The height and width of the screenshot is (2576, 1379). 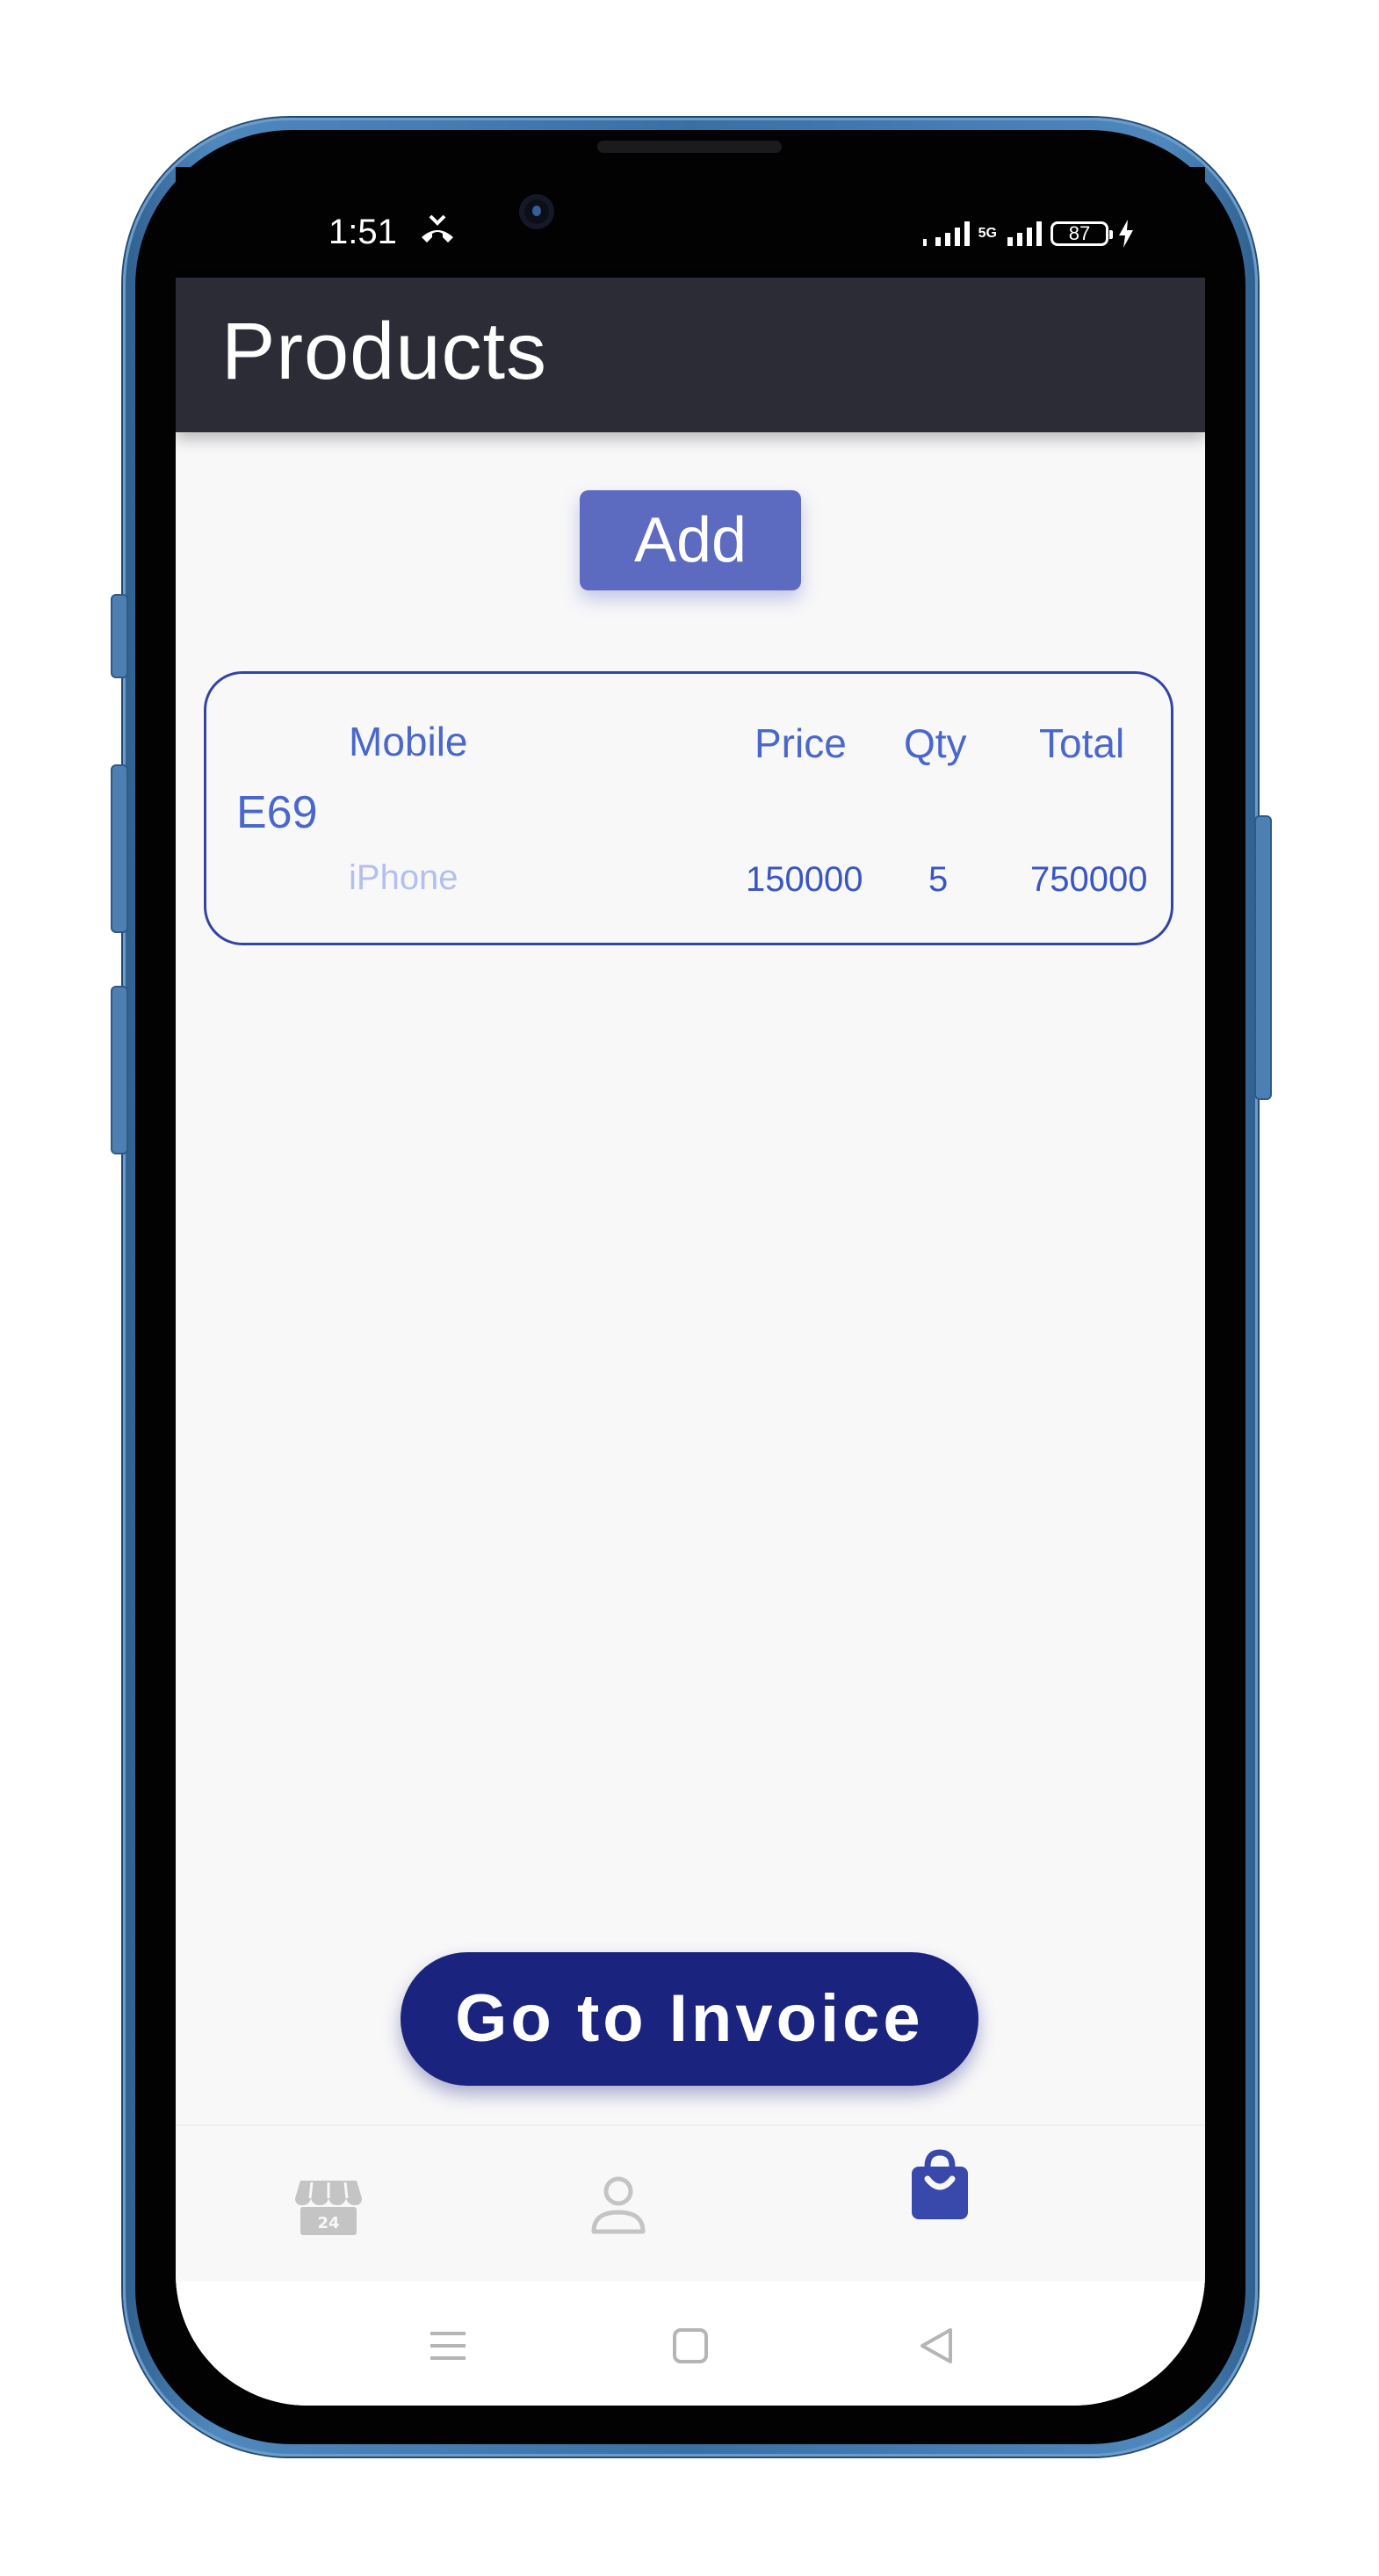 What do you see at coordinates (328, 2223) in the screenshot?
I see `svg-text: 24` at bounding box center [328, 2223].